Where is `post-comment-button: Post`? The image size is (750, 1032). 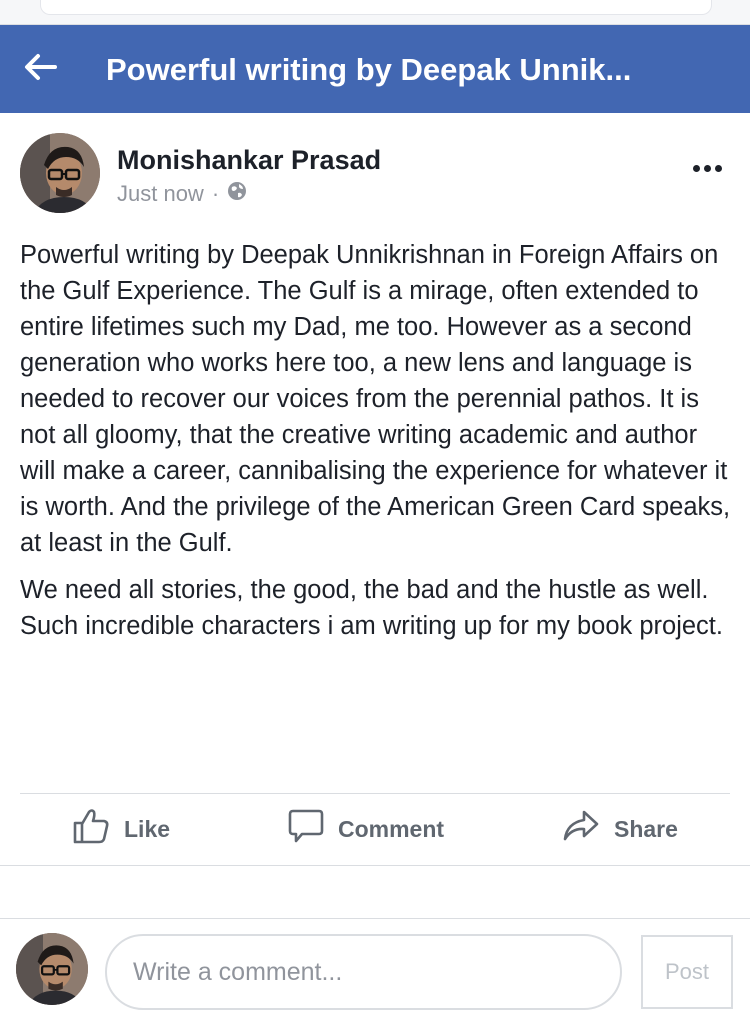
post-comment-button: Post is located at coordinates (687, 972).